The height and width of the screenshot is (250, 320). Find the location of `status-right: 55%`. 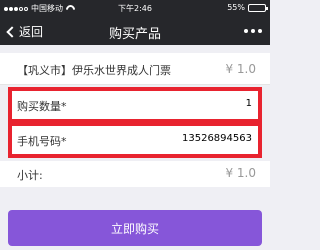

status-right: 55% is located at coordinates (247, 7).